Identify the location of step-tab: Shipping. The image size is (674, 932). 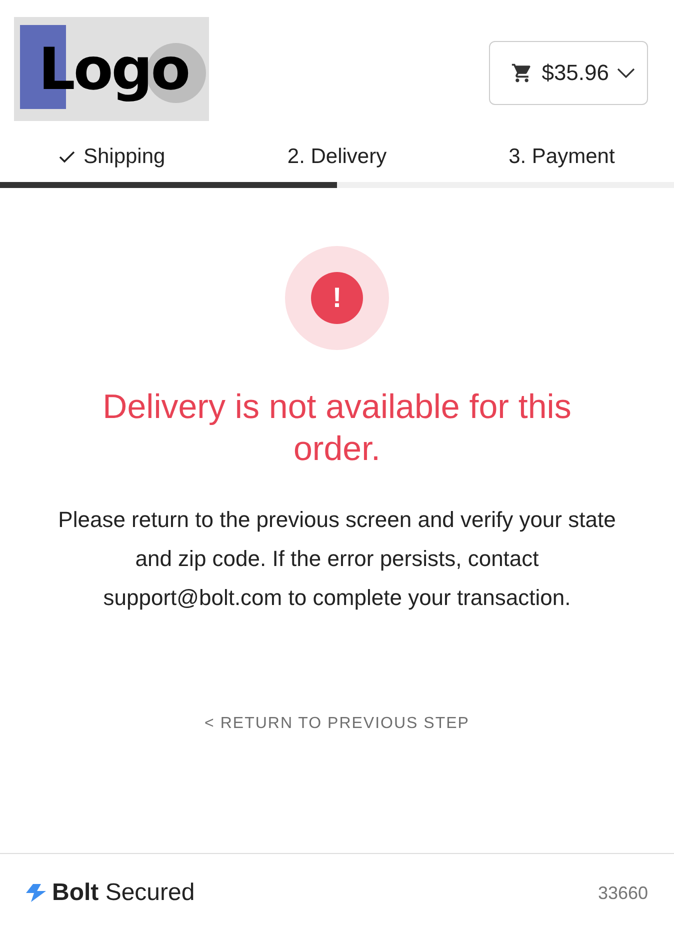
(112, 157).